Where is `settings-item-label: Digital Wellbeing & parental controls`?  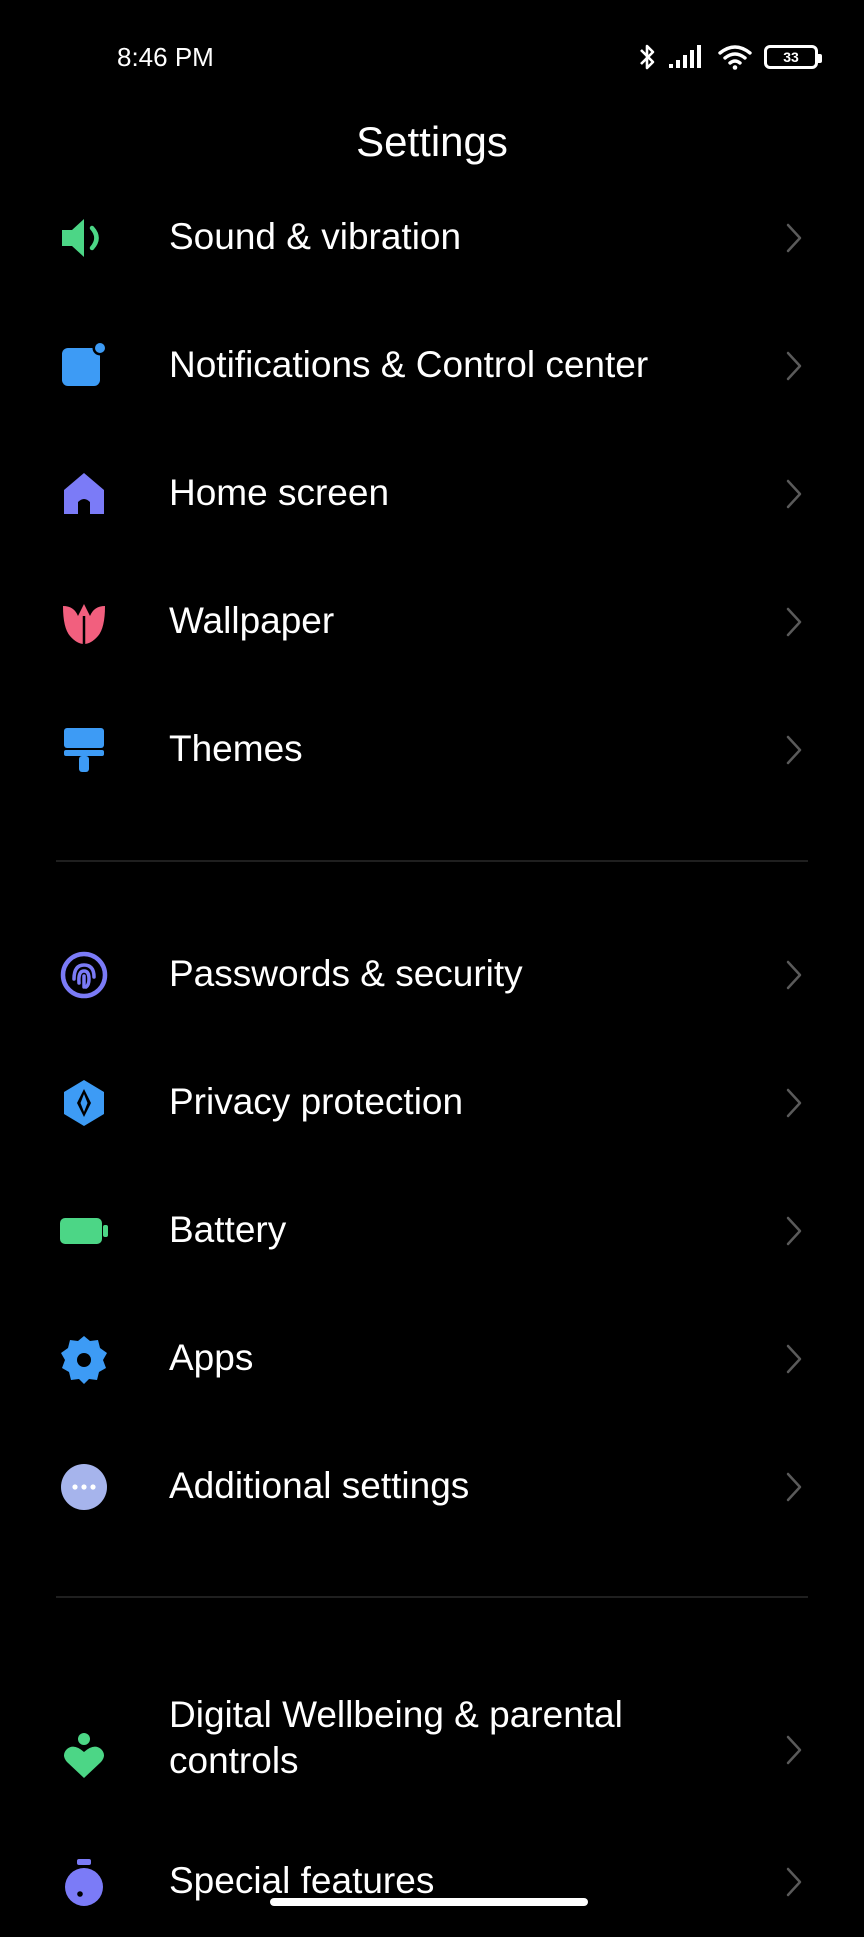 settings-item-label: Digital Wellbeing & parental controls is located at coordinates (396, 1737).